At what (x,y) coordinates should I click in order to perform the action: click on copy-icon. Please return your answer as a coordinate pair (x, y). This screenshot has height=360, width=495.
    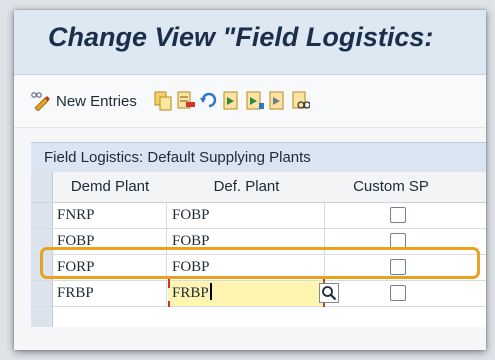
    Looking at the image, I should click on (163, 101).